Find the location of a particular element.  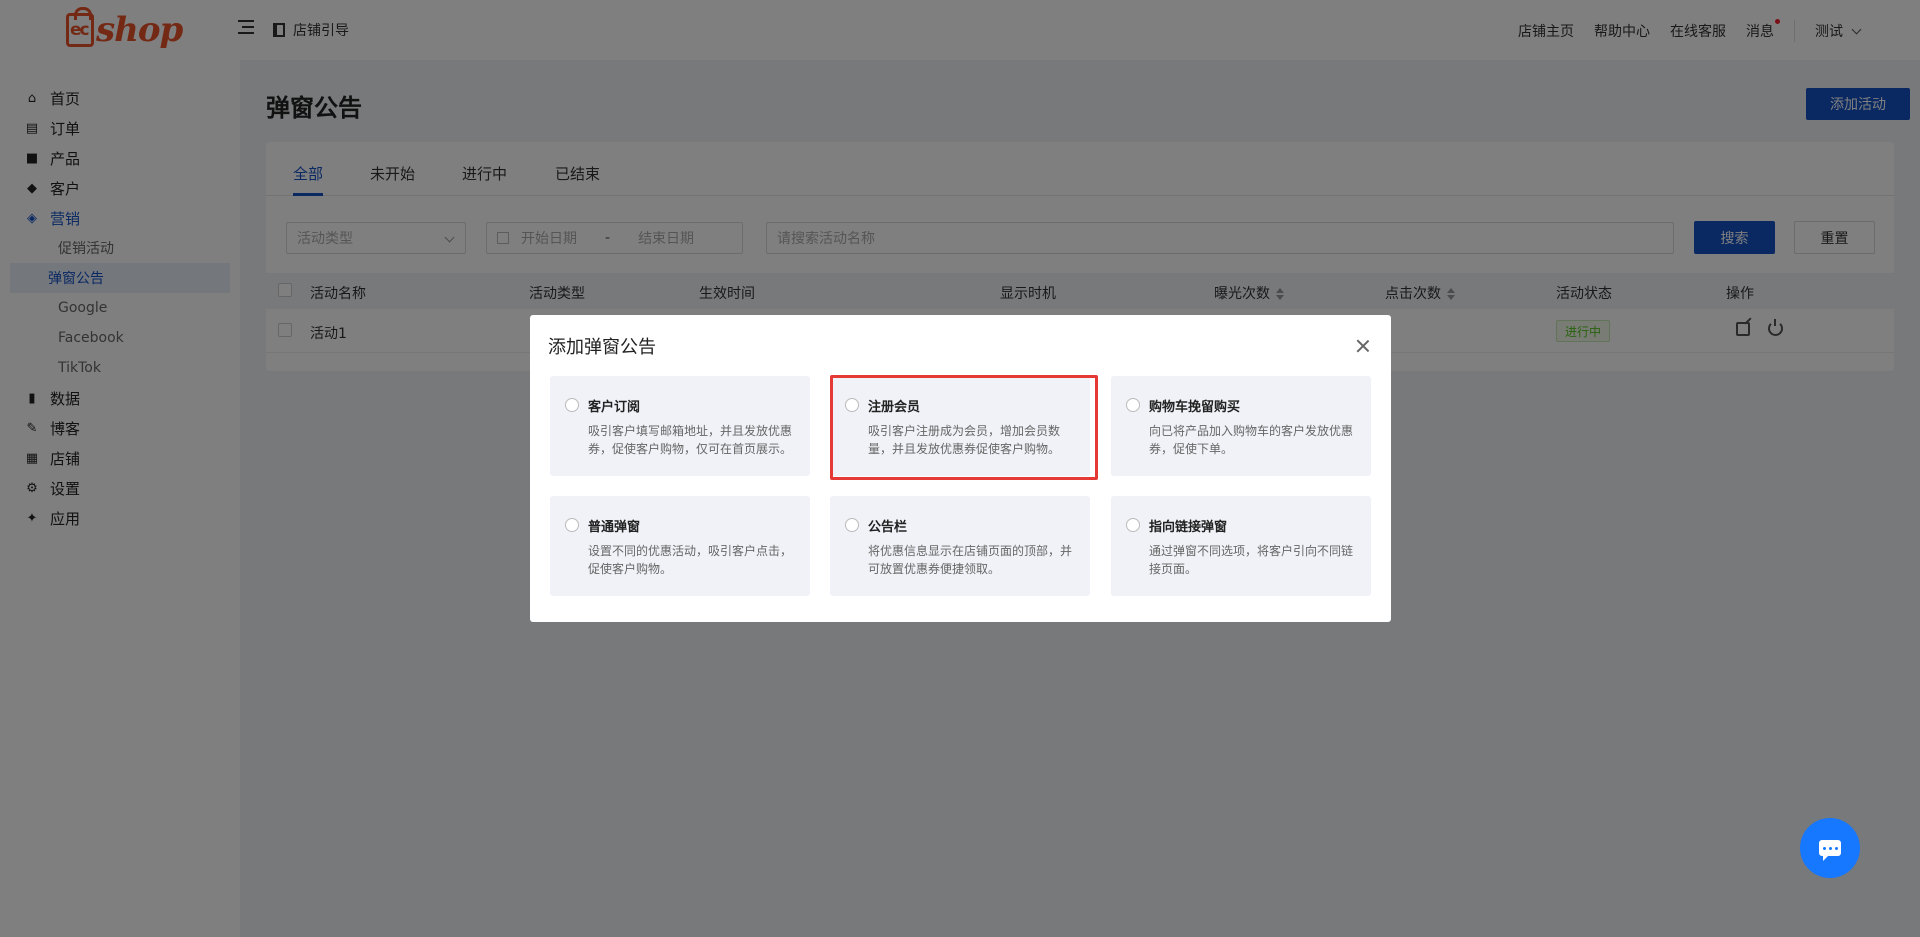

option-description: 向已将产品加入购物车的客户发放优惠券，促使下单。 is located at coordinates (1251, 440).